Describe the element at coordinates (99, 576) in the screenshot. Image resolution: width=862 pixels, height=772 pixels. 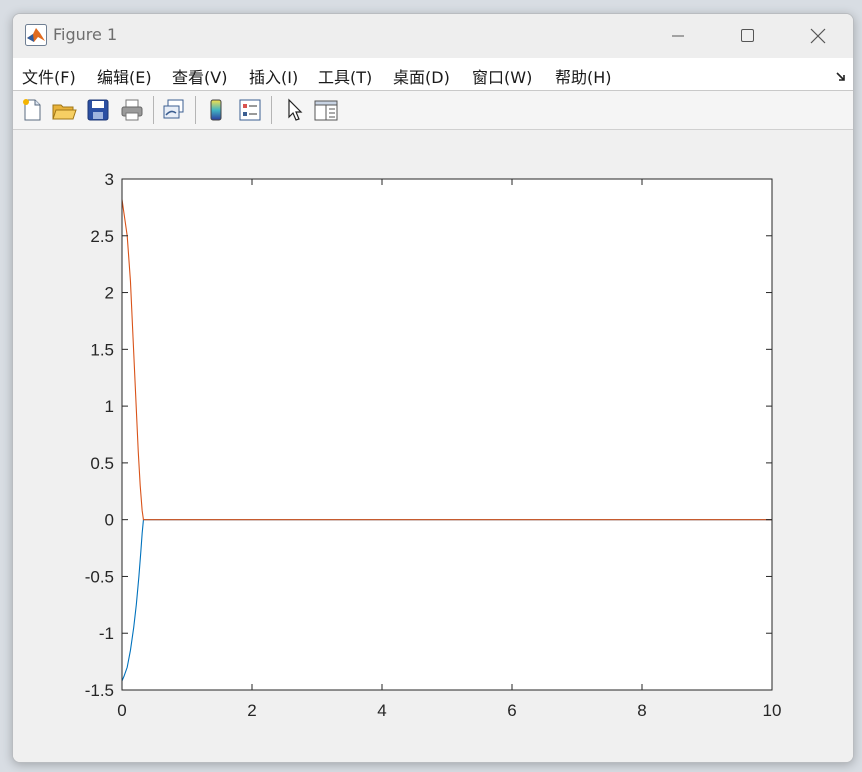
I see `y-tick-label: -0.5` at that location.